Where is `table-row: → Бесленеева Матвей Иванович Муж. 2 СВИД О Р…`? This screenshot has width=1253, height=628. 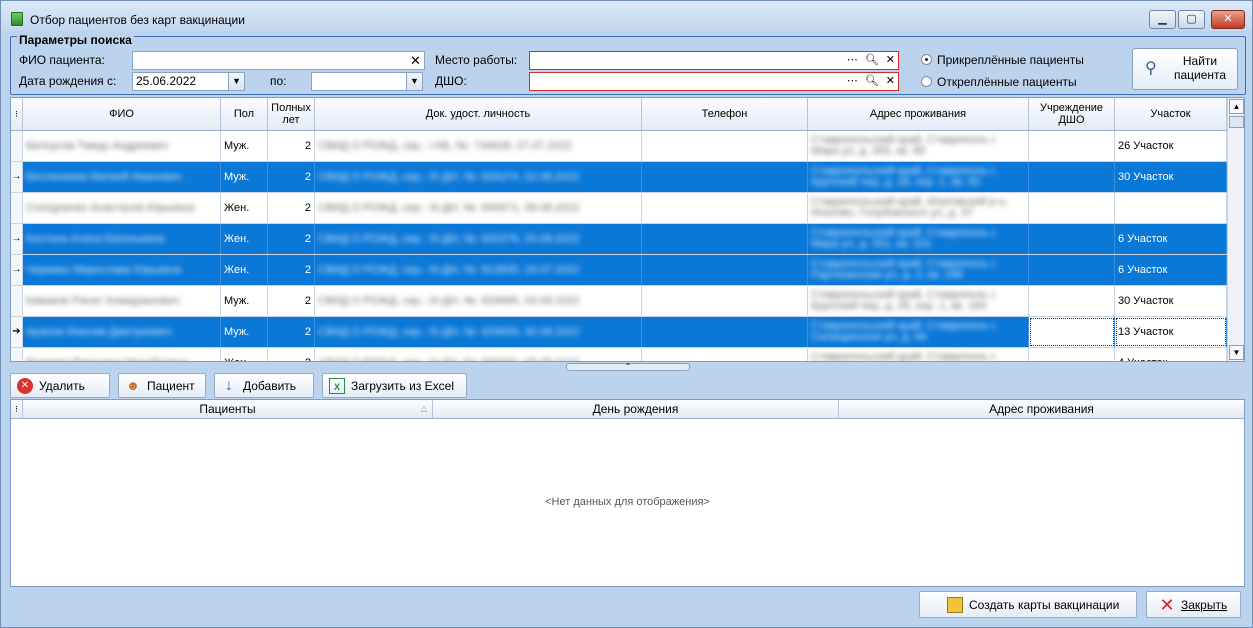 table-row: → Бесленеева Матвей Иванович Муж. 2 СВИД О Р… is located at coordinates (619, 177).